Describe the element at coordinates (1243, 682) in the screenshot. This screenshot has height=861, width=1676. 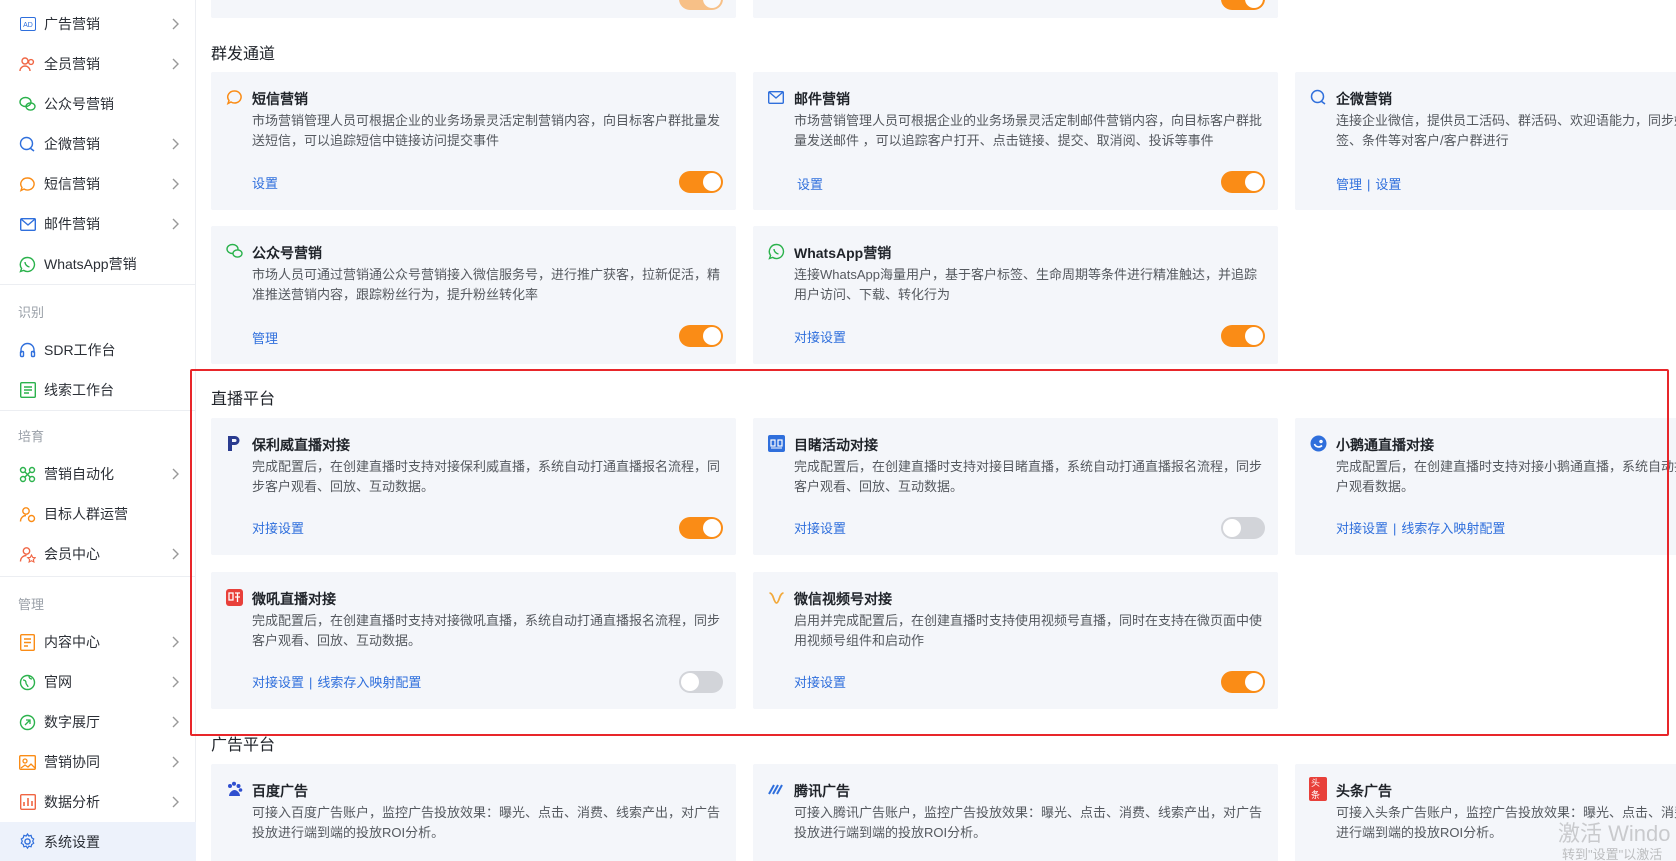
I see `channels-toggle` at that location.